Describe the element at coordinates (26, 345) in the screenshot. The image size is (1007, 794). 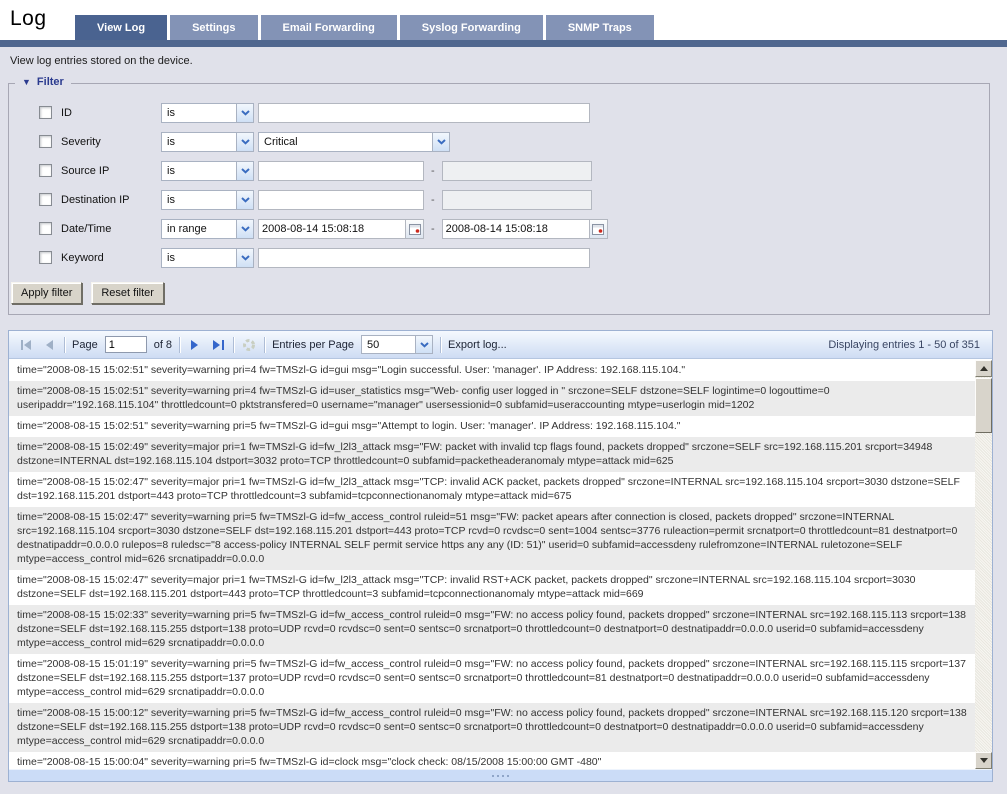
I see `first-page-icon` at that location.